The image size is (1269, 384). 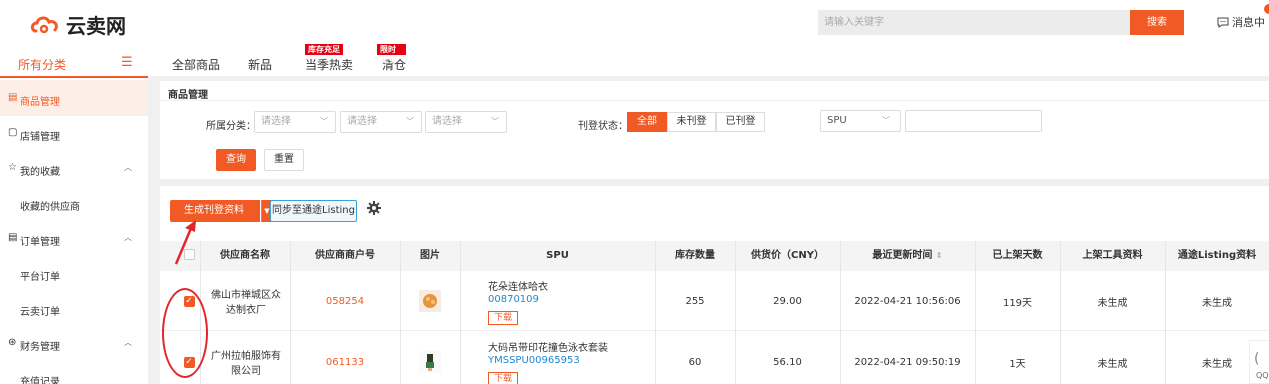 What do you see at coordinates (13, 97) in the screenshot?
I see `product-icon: ▤` at bounding box center [13, 97].